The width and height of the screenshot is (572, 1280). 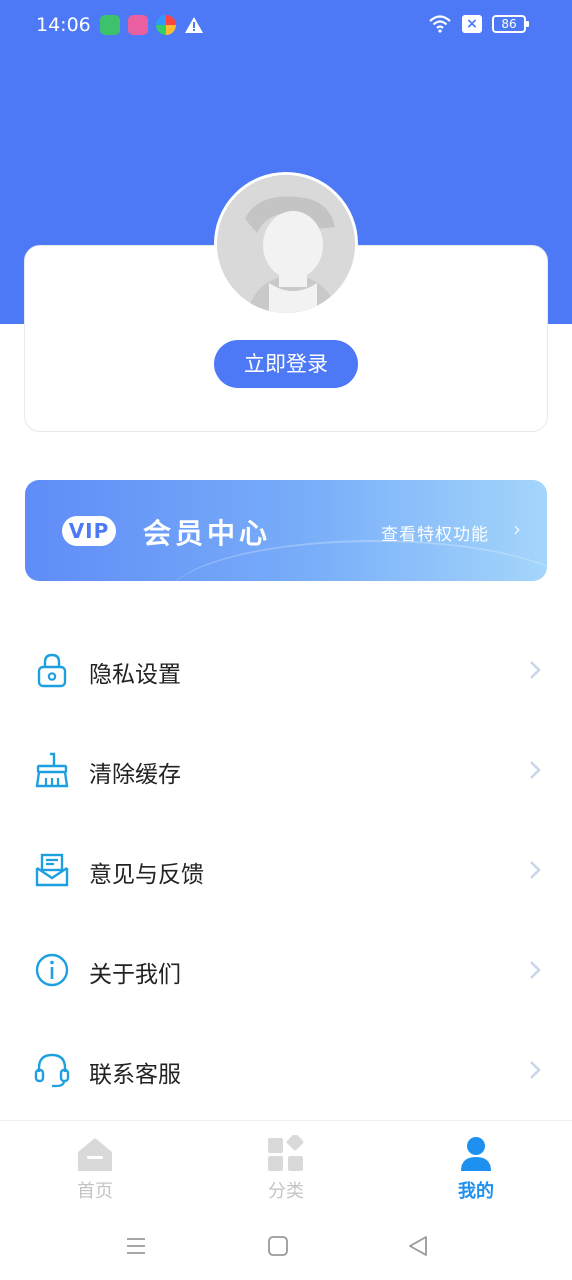 I want to click on wifi-icon, so click(x=440, y=24).